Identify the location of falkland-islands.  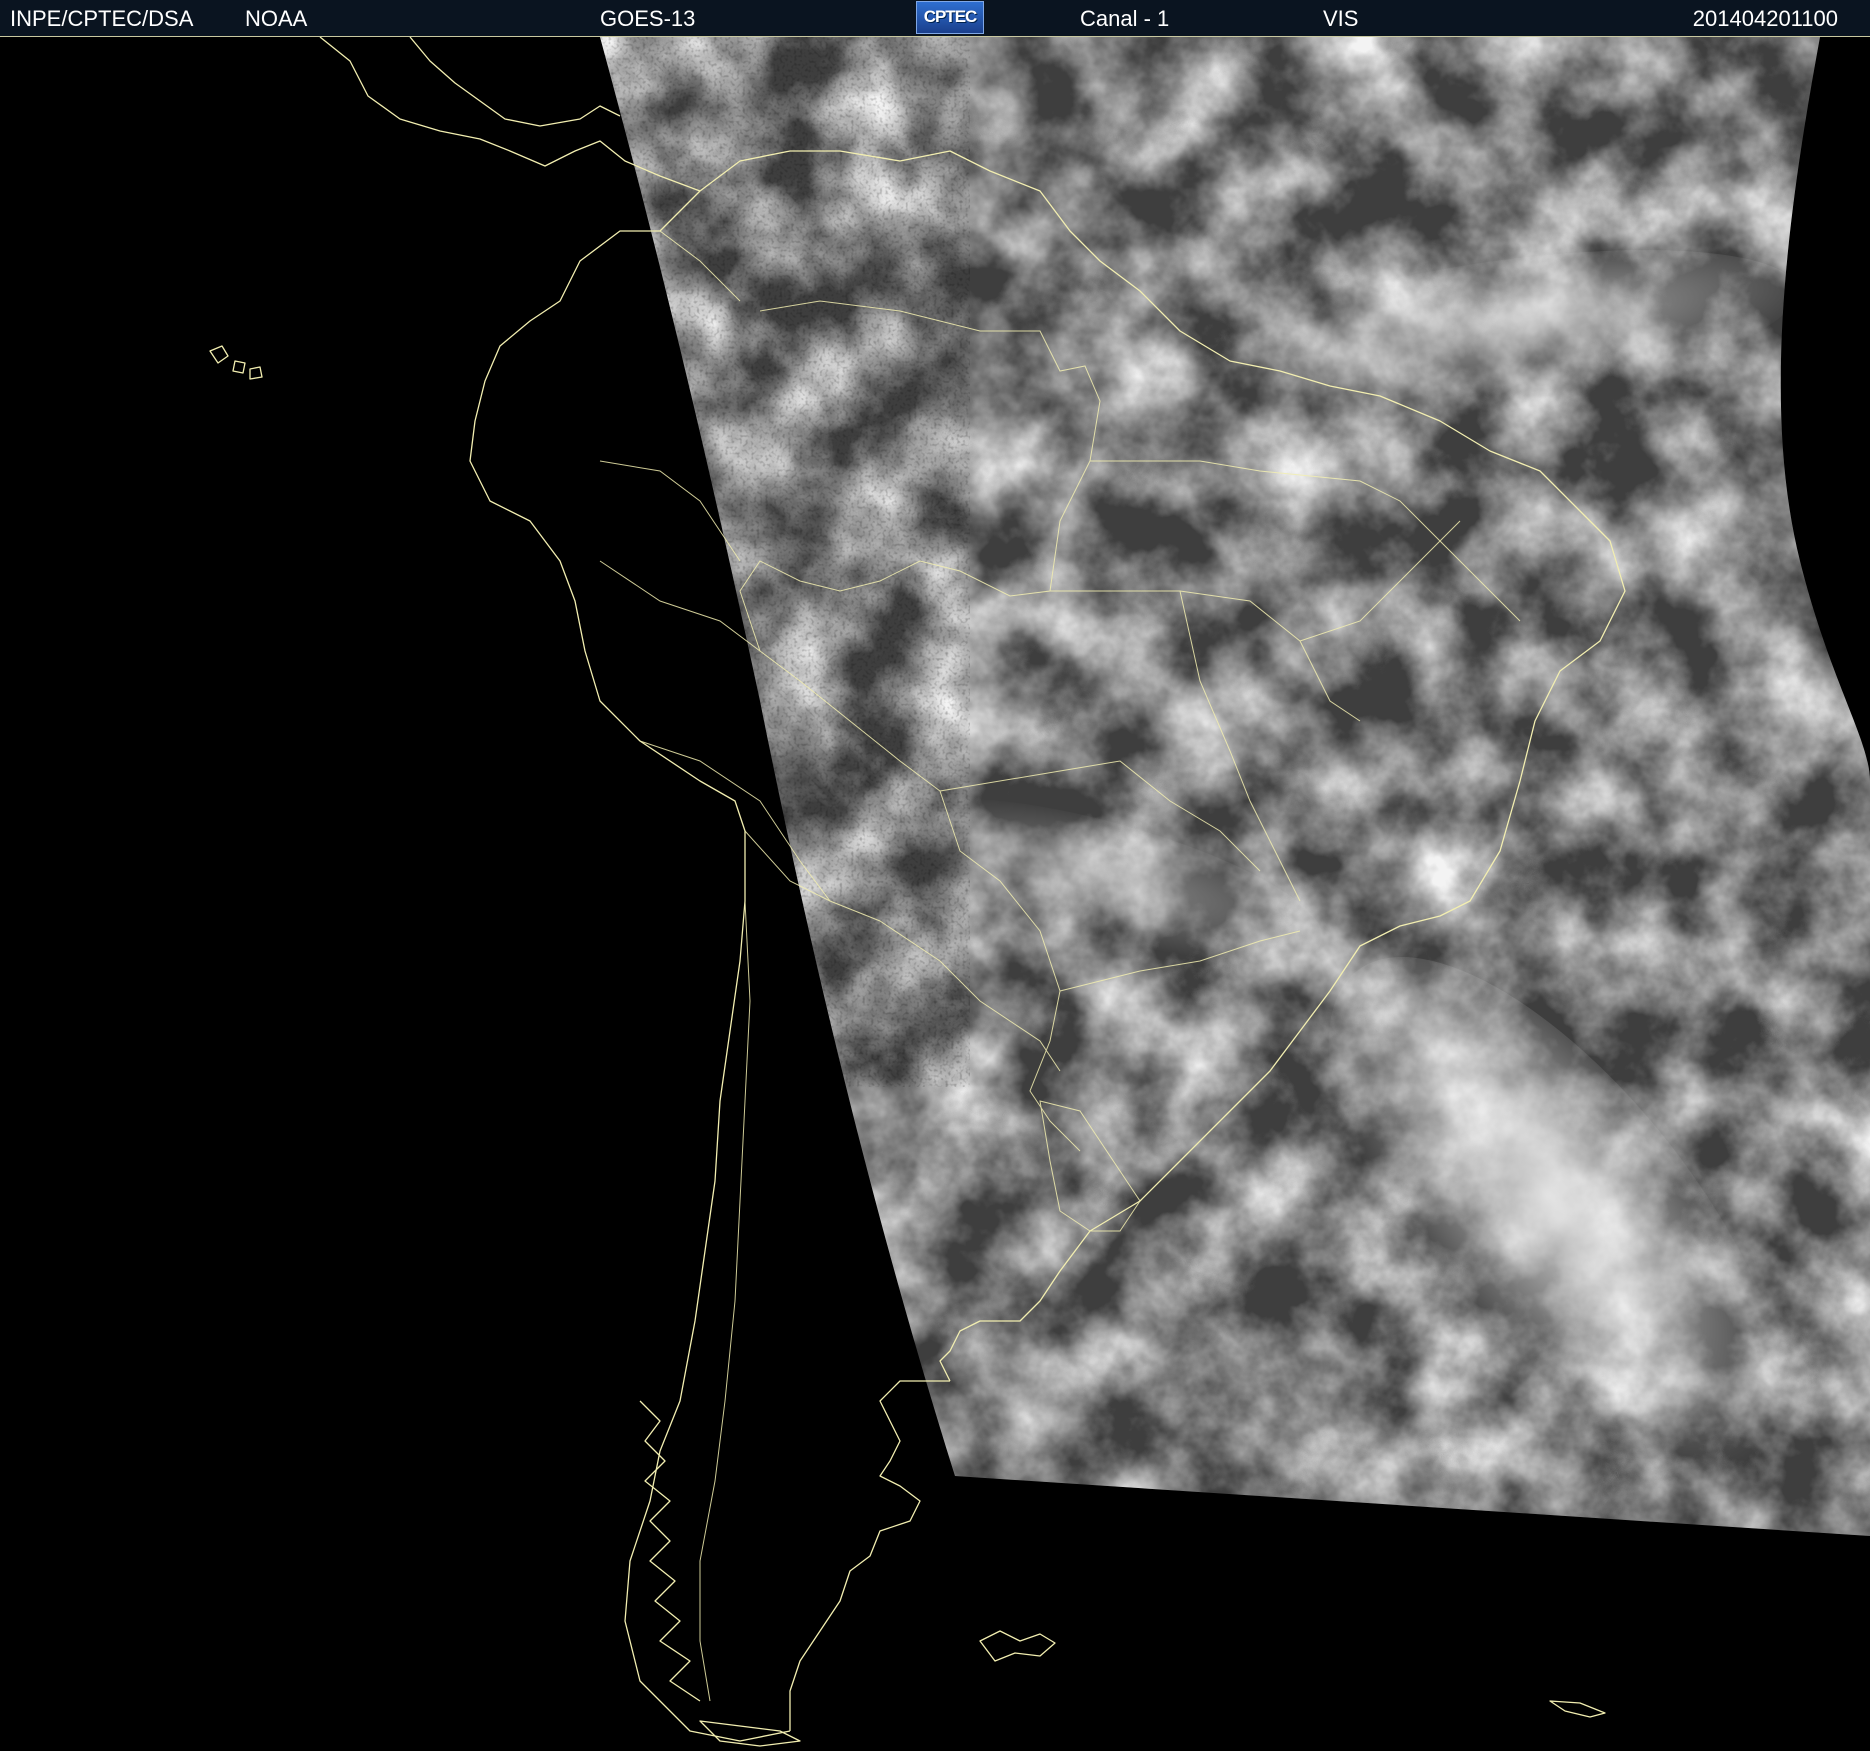
(1017, 1646).